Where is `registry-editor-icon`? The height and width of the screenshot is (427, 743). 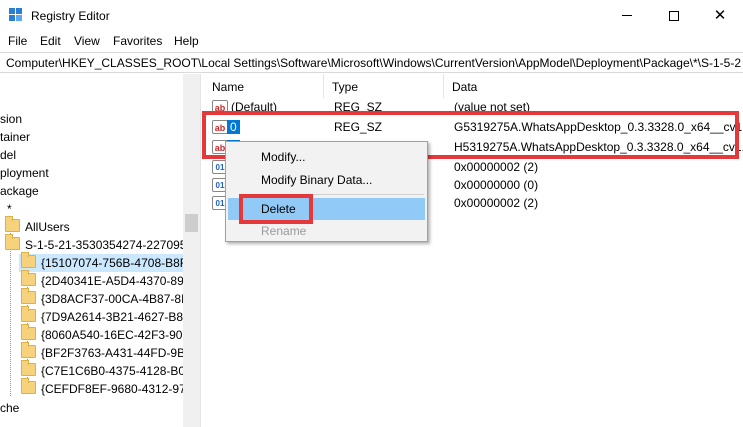
registry-editor-icon is located at coordinates (16, 15).